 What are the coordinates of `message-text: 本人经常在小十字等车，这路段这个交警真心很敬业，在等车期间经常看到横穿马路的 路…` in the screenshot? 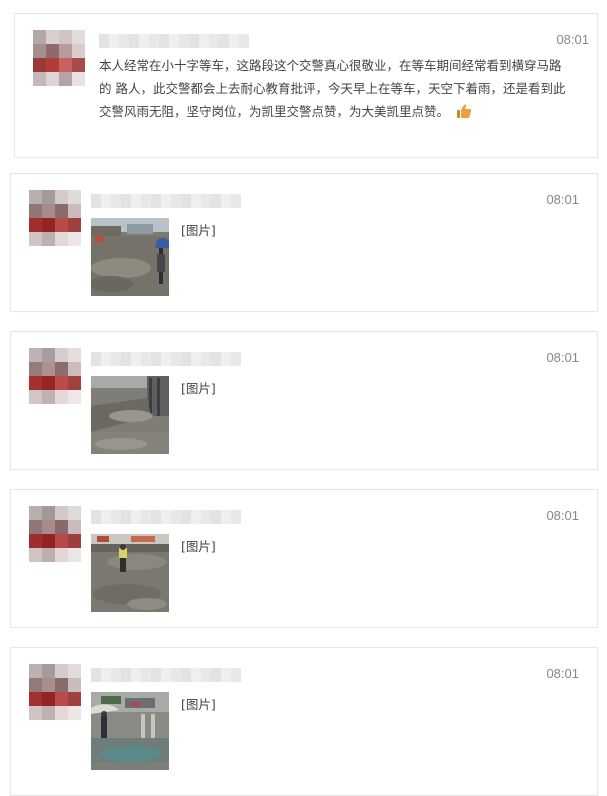 It's located at (332, 88).